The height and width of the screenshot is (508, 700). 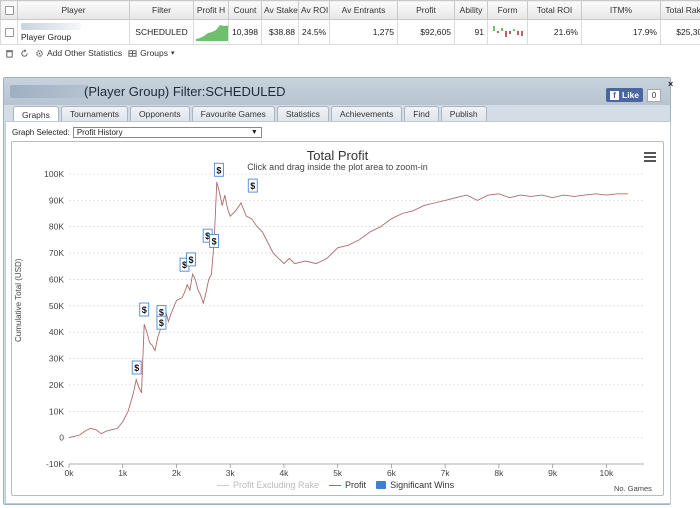 What do you see at coordinates (463, 113) in the screenshot?
I see `tab-publish: Publish` at bounding box center [463, 113].